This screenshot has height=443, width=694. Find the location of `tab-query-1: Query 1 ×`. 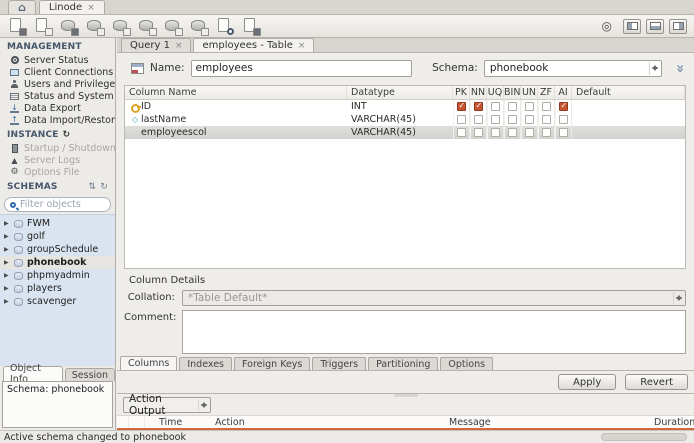

tab-query-1: Query 1 × is located at coordinates (156, 45).